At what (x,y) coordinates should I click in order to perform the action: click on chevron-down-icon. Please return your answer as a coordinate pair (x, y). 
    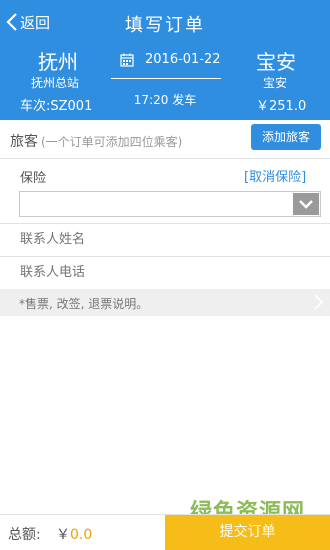
    Looking at the image, I should click on (306, 204).